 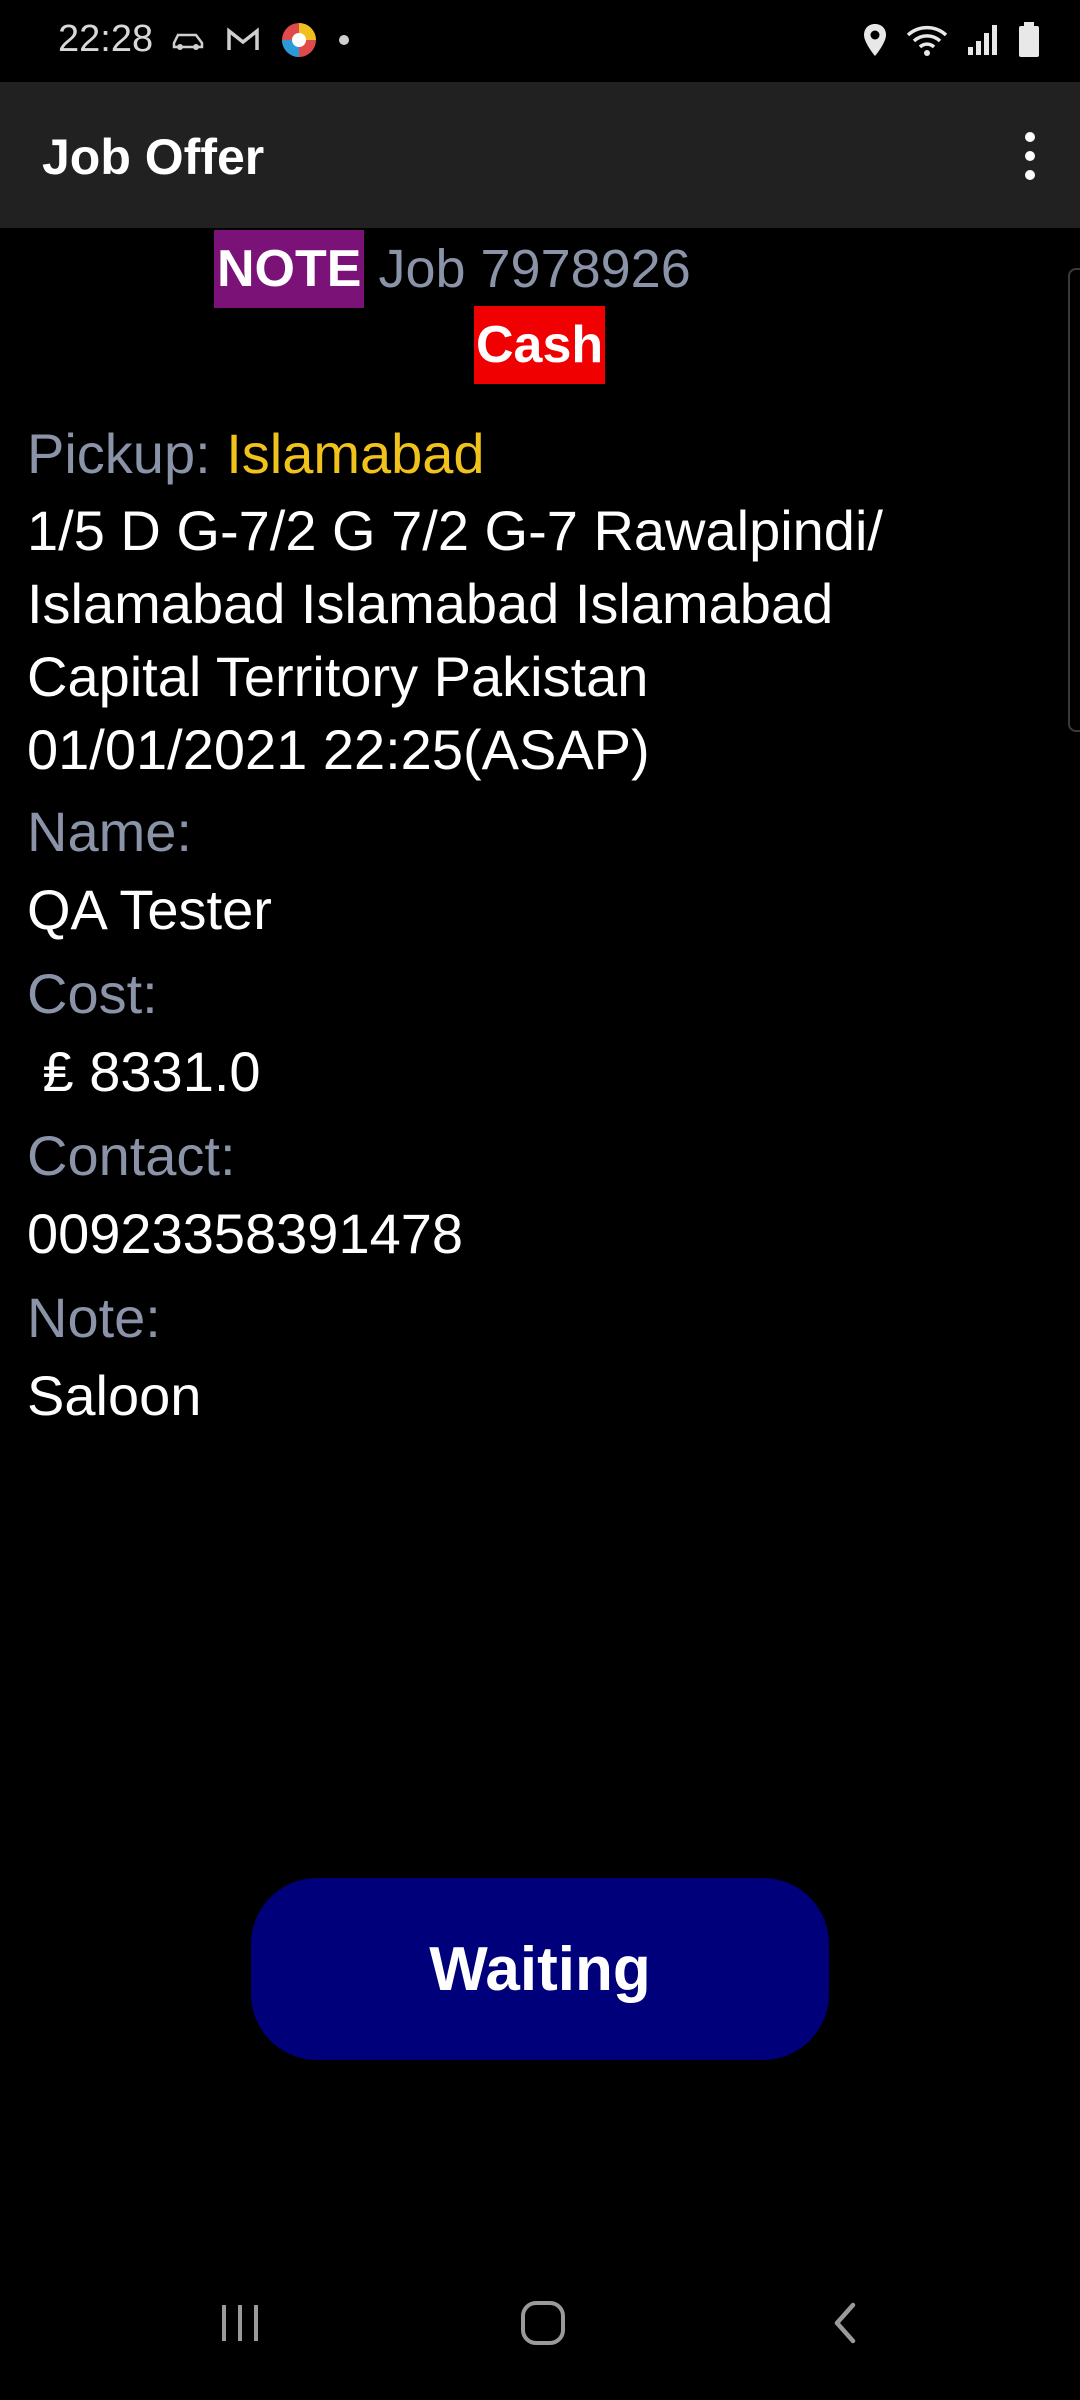 What do you see at coordinates (540, 155) in the screenshot?
I see `app-bar: Job Offer` at bounding box center [540, 155].